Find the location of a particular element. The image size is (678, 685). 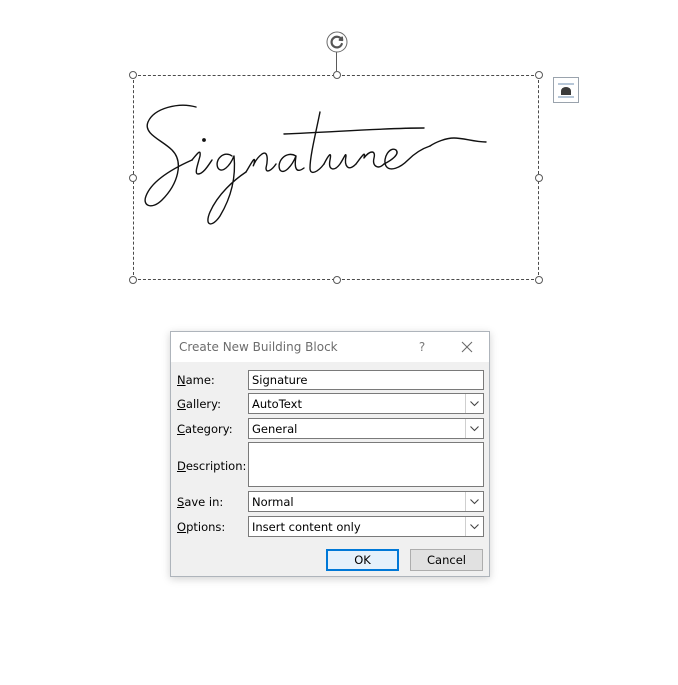

options-dropdown-button is located at coordinates (474, 526).